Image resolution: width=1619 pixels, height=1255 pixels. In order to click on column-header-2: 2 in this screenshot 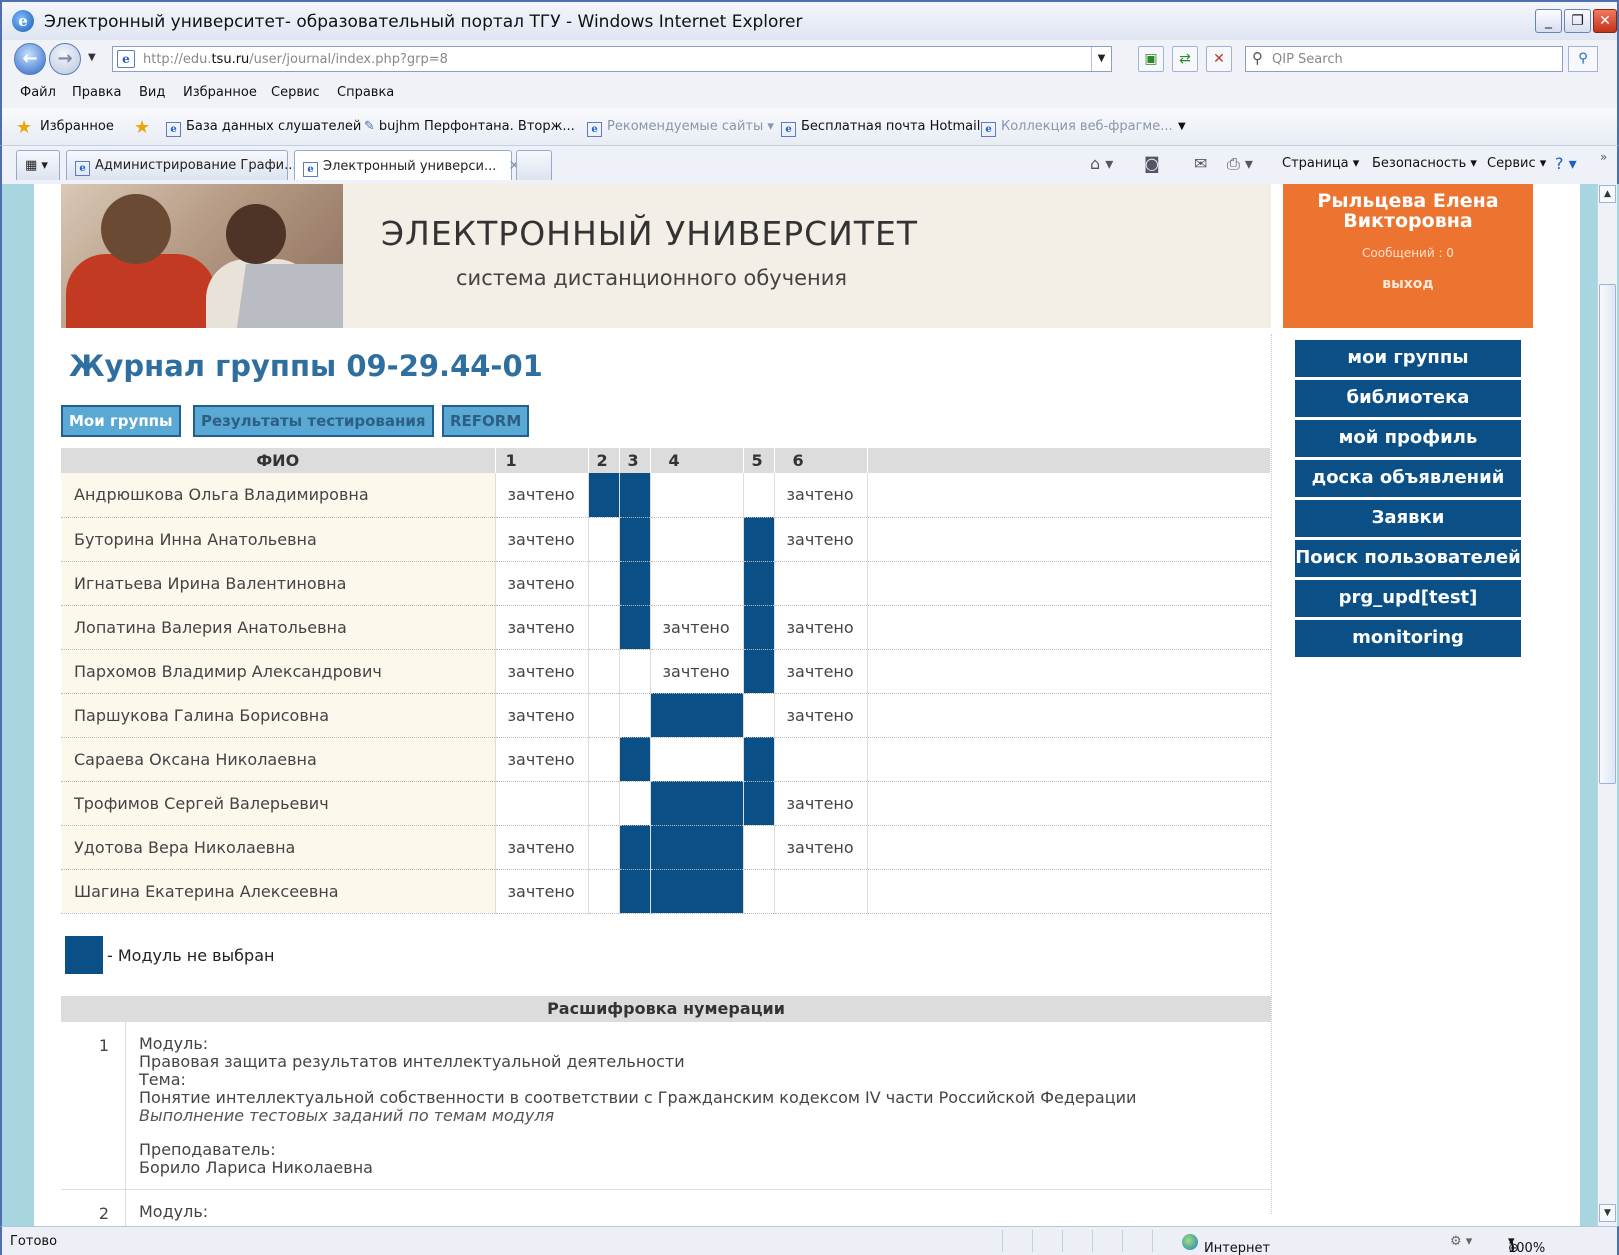, I will do `click(604, 460)`.